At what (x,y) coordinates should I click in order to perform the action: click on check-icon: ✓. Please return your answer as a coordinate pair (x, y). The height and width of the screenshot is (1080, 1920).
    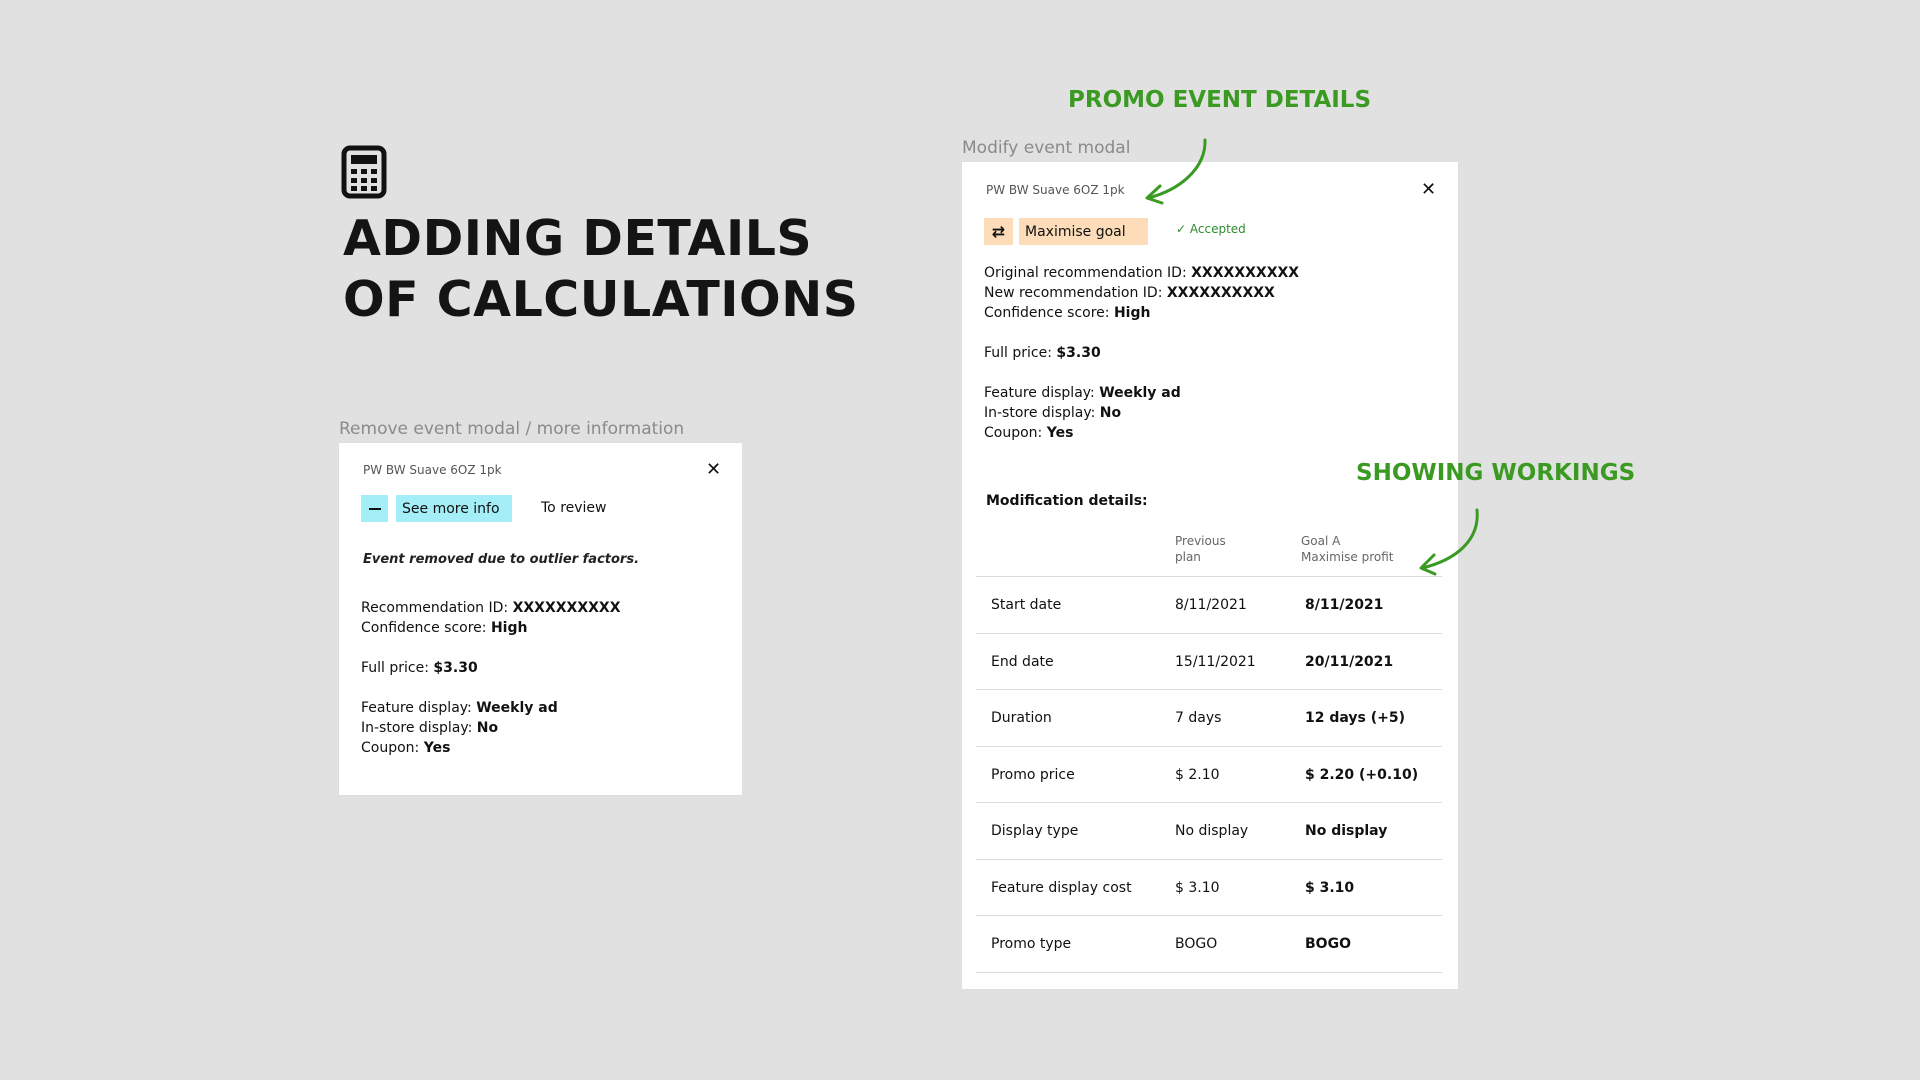
    Looking at the image, I should click on (1181, 229).